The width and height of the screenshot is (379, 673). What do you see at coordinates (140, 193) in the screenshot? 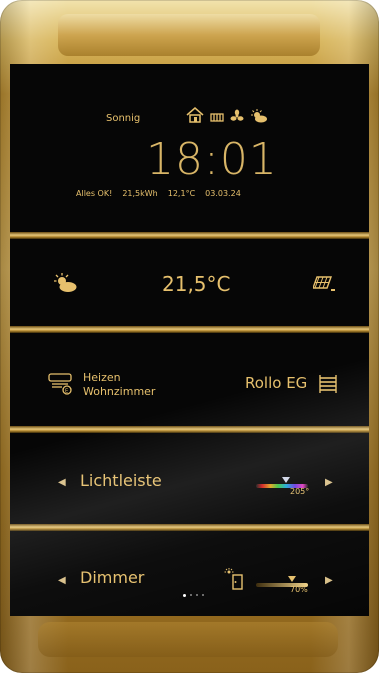
I see `energy-reading: 21,5kWh` at bounding box center [140, 193].